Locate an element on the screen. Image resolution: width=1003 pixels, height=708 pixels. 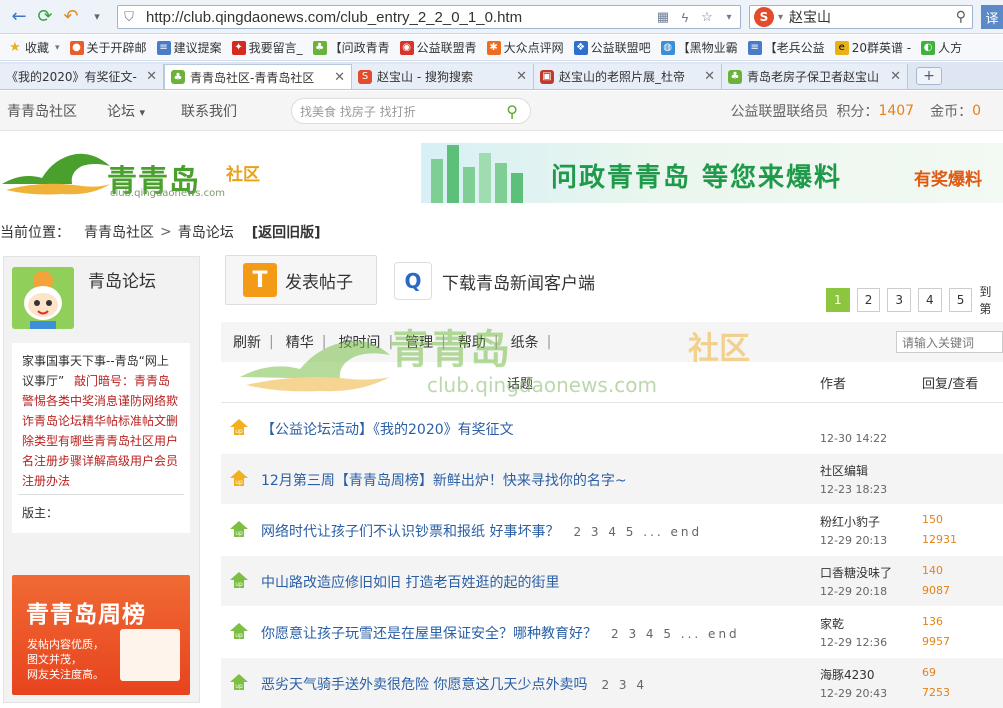
back-icon: ← is located at coordinates (19, 17).